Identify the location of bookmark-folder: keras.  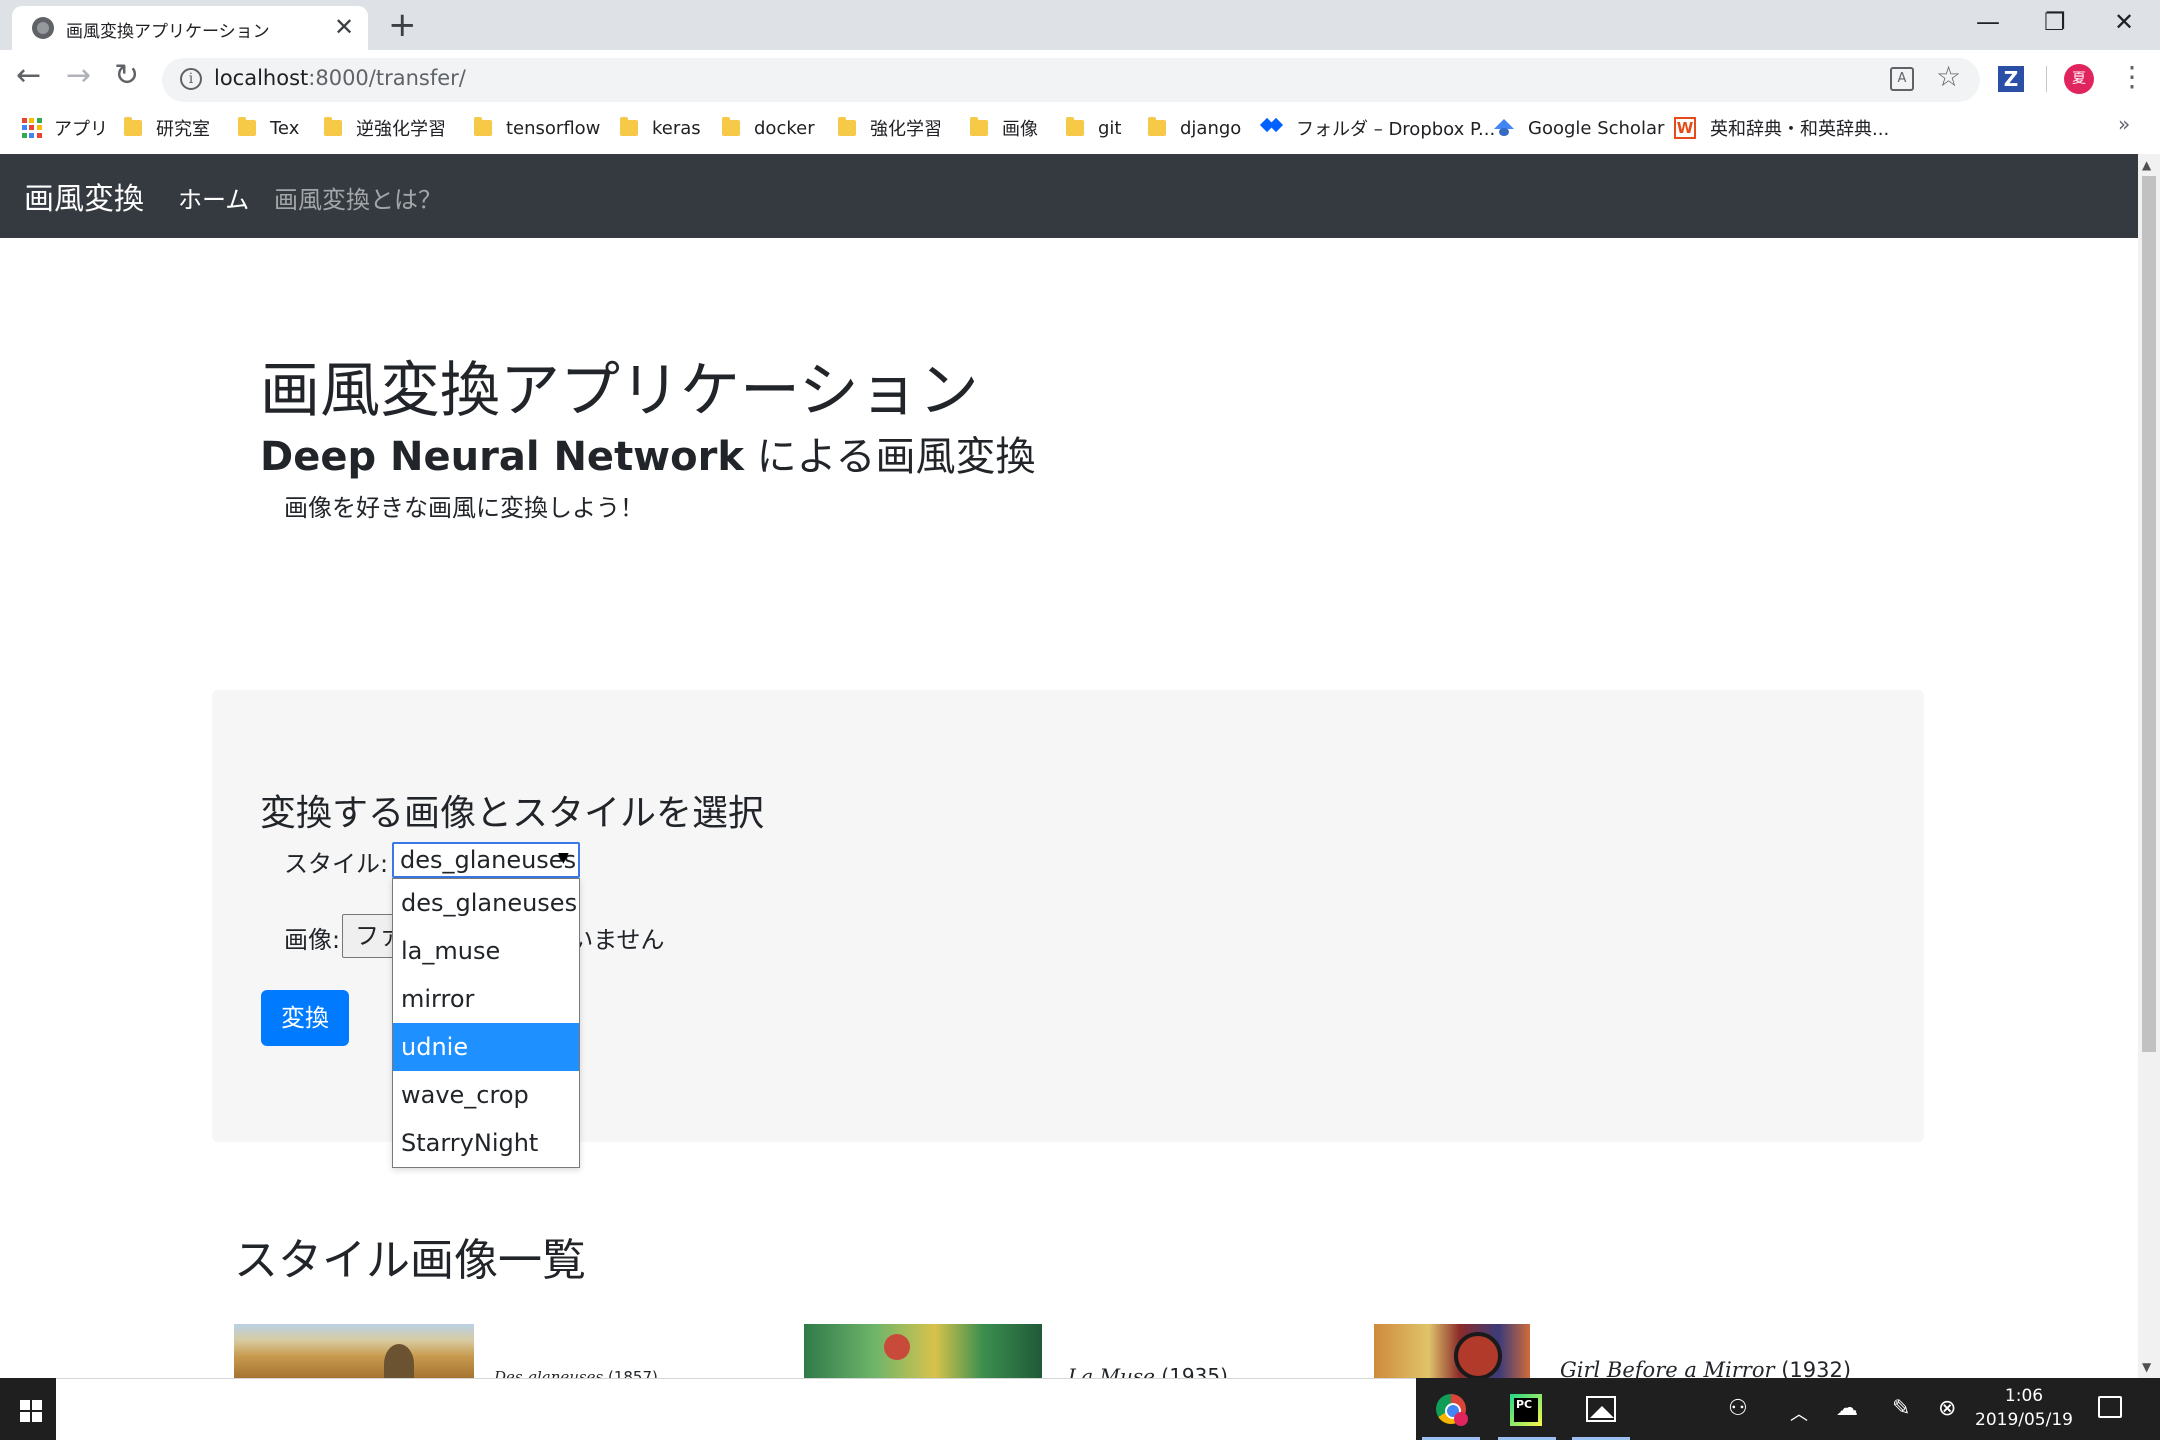
(660, 128).